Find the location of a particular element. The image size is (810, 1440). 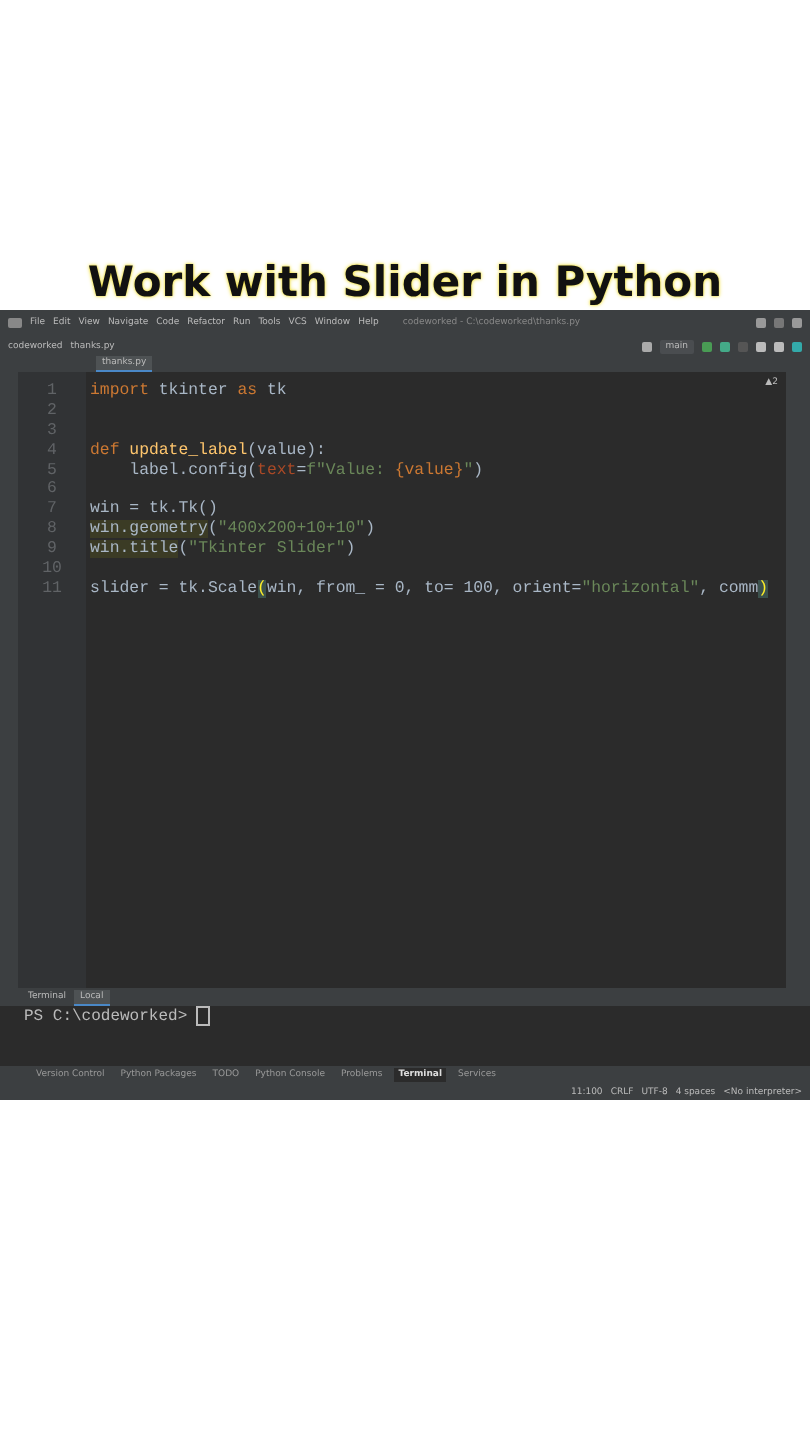

code-line: win.geometry("400x200+10+10") is located at coordinates (233, 530).